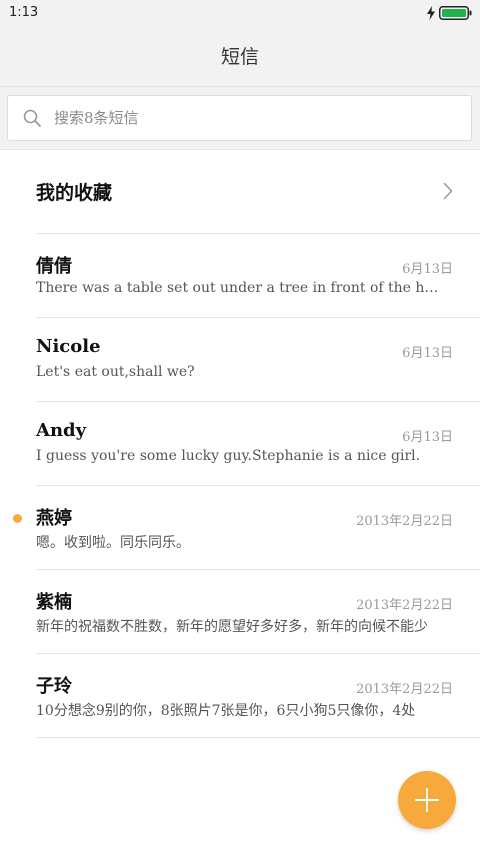 The height and width of the screenshot is (853, 480). What do you see at coordinates (240, 360) in the screenshot?
I see `message-row: Nicole 6月13日 Let's eat out,shall we?` at bounding box center [240, 360].